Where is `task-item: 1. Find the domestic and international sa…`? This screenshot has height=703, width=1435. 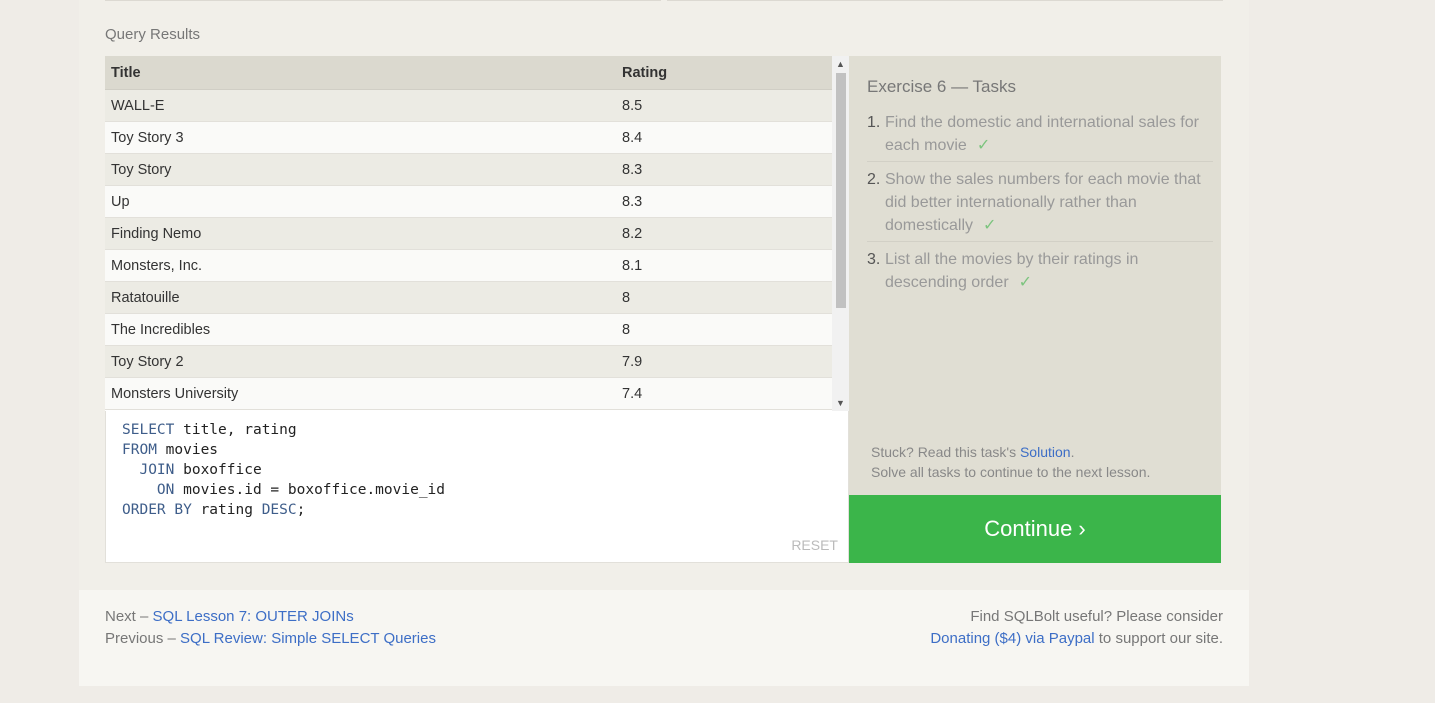 task-item: 1. Find the domestic and international sa… is located at coordinates (1040, 135).